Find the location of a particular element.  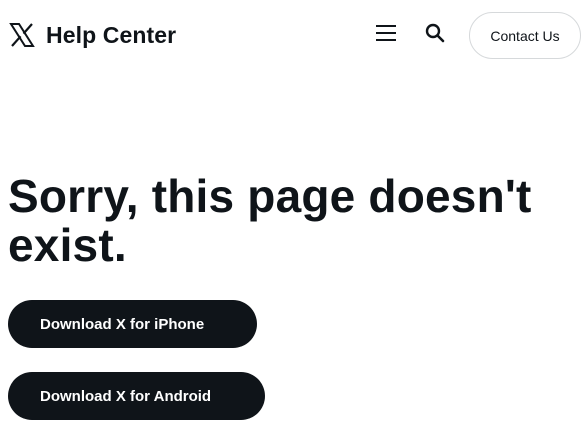

search-button is located at coordinates (435, 35).